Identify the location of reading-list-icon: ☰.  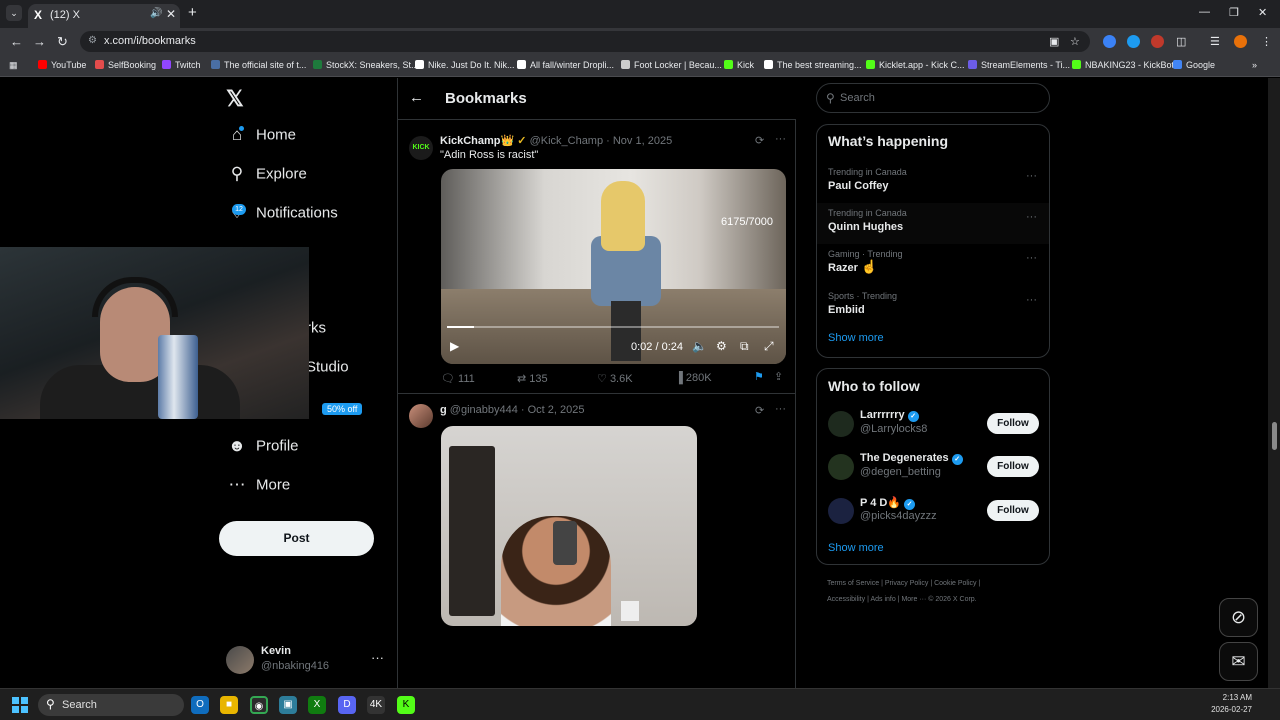
(1215, 41).